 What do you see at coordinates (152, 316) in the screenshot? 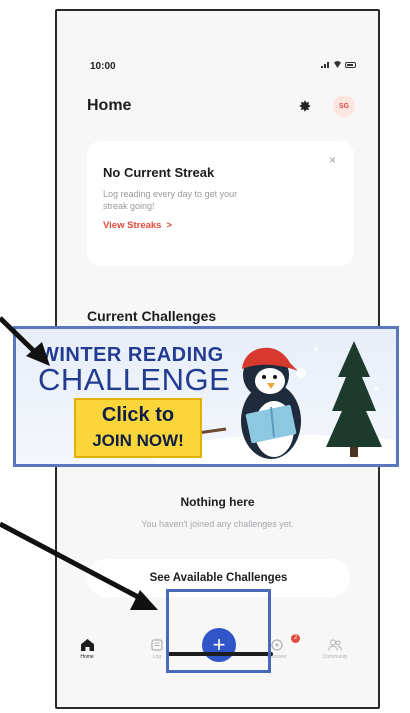
I see `current-challenges-title: Current Challenges` at bounding box center [152, 316].